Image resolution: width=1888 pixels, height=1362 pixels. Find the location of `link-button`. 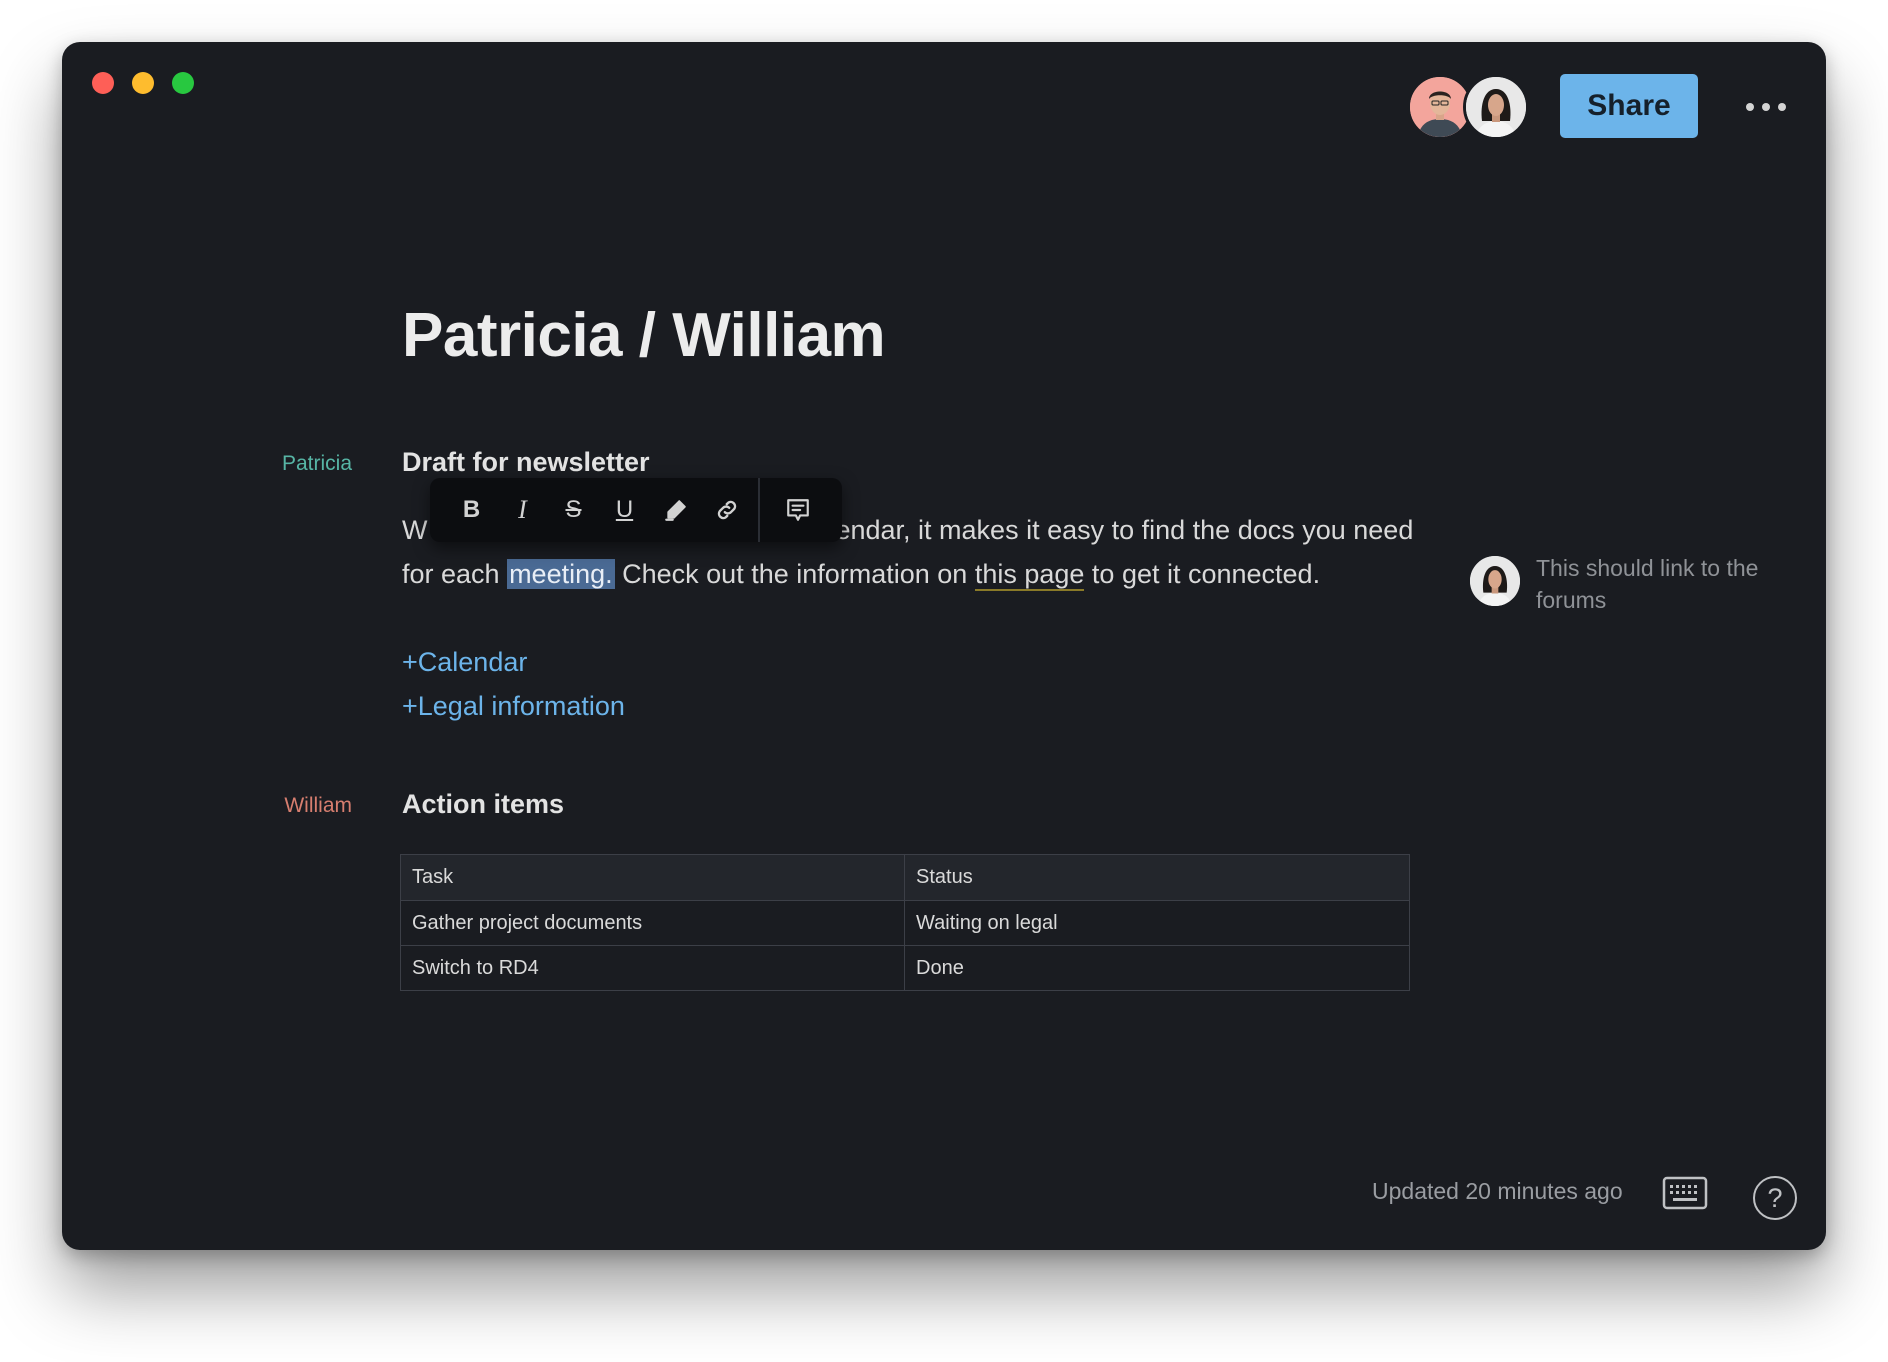

link-button is located at coordinates (726, 510).